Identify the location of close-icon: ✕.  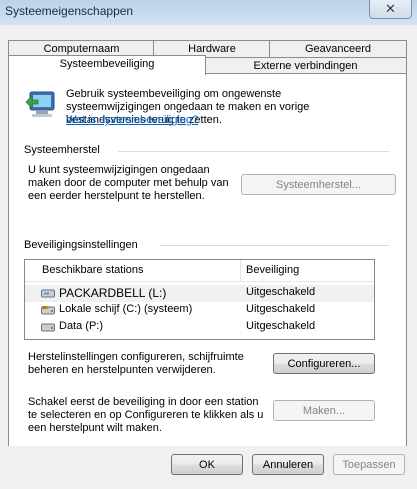
(390, 8).